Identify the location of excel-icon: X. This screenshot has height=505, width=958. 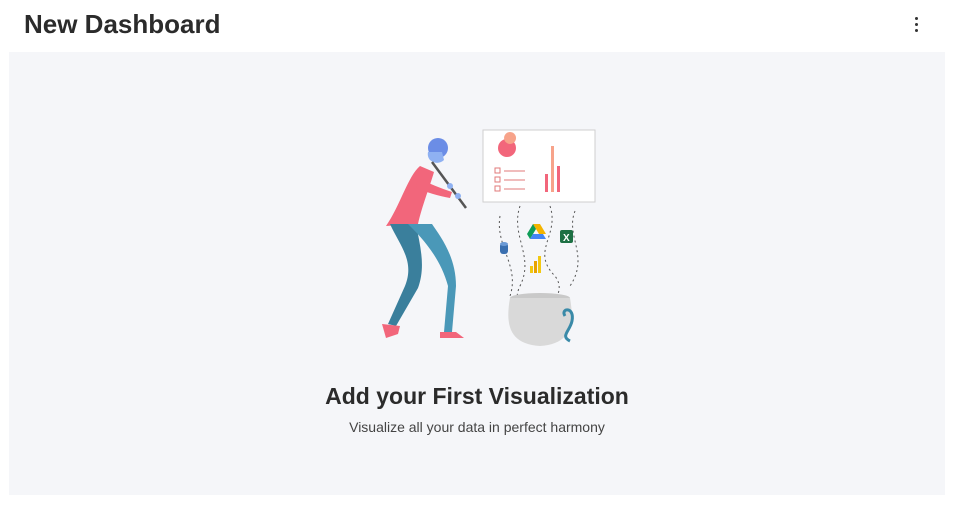
(566, 237).